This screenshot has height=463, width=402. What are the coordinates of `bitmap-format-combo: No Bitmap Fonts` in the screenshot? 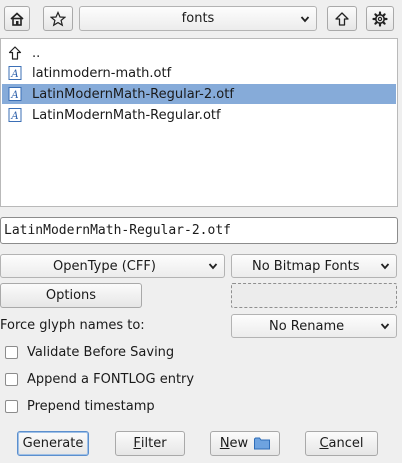 It's located at (314, 266).